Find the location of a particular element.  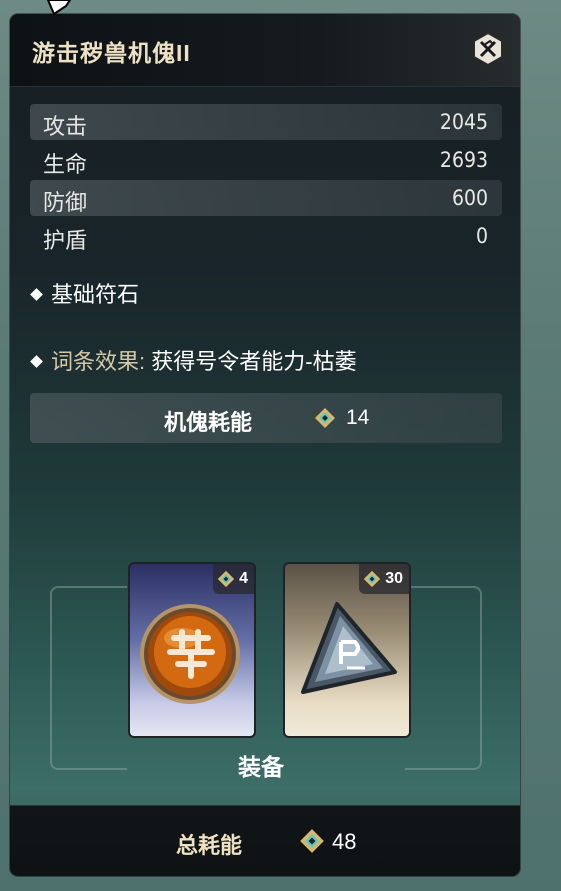

total-cost-value: 48 is located at coordinates (344, 841).